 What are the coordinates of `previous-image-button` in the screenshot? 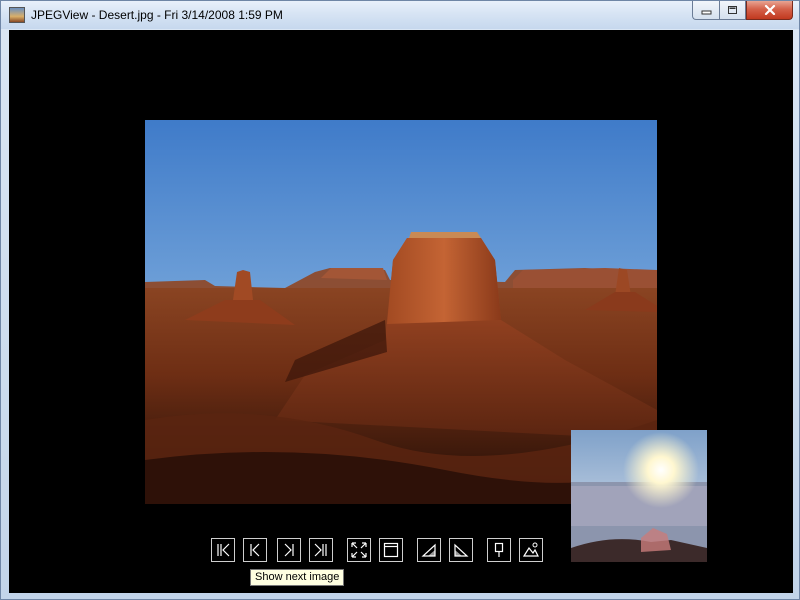 It's located at (255, 550).